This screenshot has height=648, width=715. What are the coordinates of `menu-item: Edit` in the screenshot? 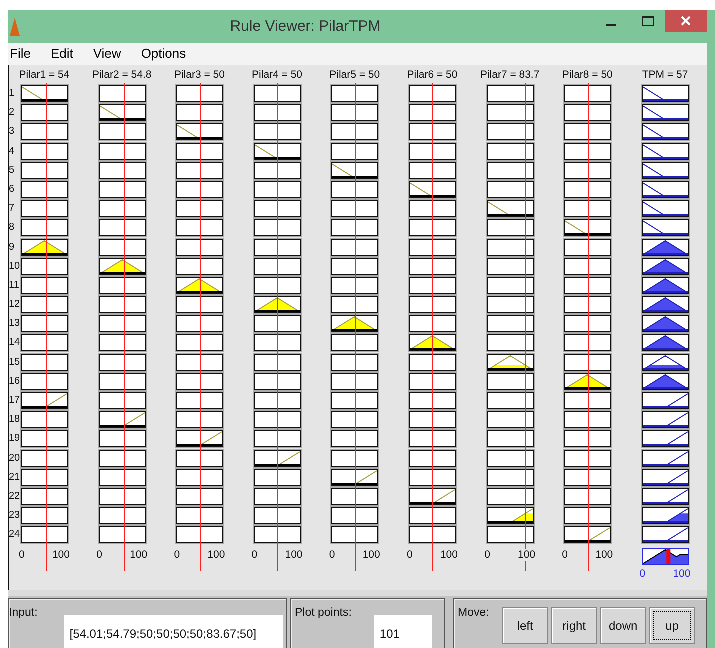 It's located at (62, 54).